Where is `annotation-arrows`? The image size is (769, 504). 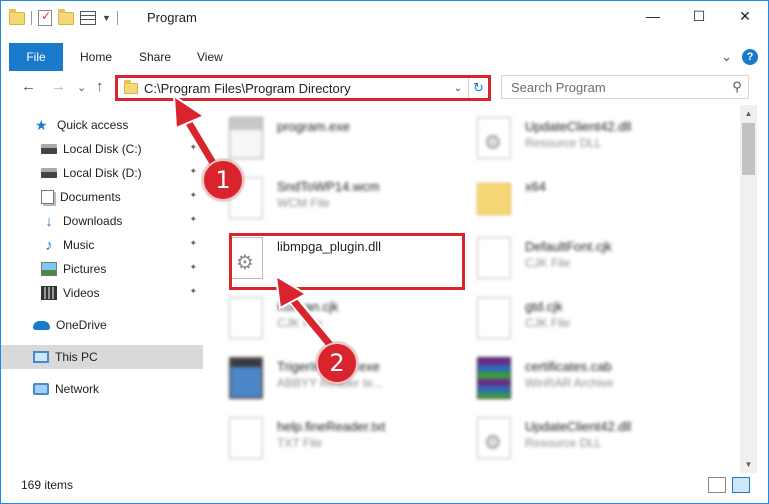 annotation-arrows is located at coordinates (257, 226).